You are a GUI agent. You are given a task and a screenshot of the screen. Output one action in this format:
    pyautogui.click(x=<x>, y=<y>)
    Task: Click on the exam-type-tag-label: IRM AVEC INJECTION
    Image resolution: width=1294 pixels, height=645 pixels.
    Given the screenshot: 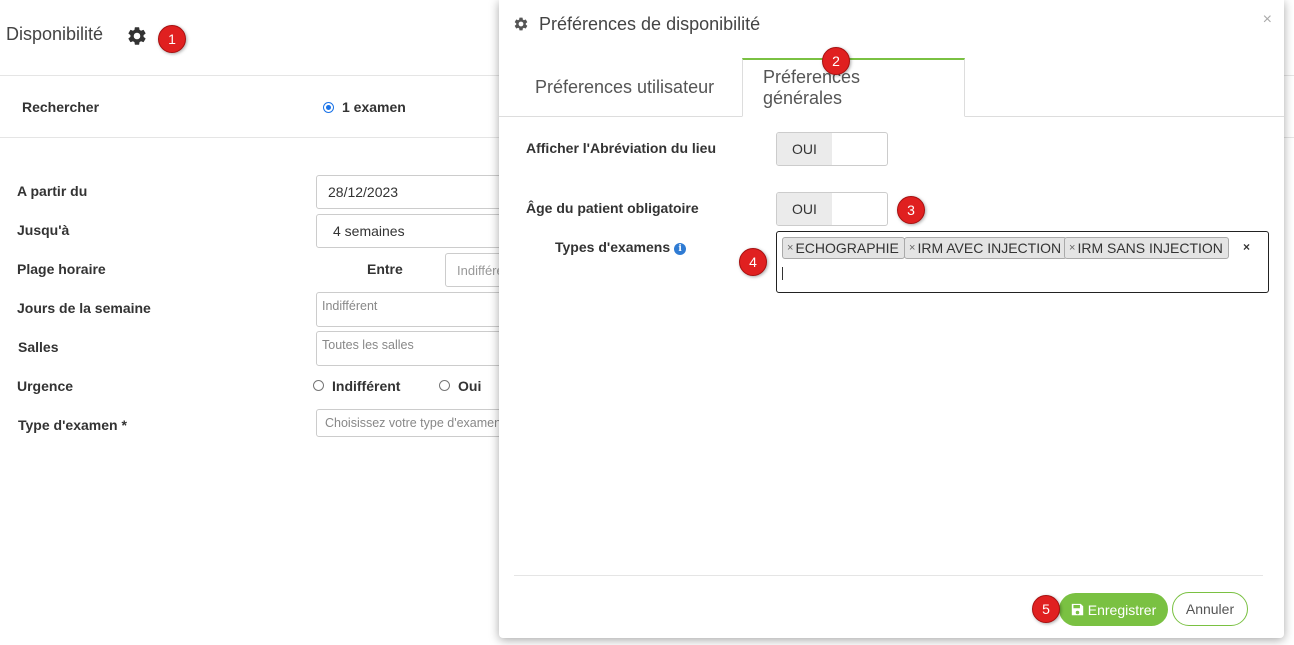 What is the action you would take?
    pyautogui.click(x=989, y=248)
    